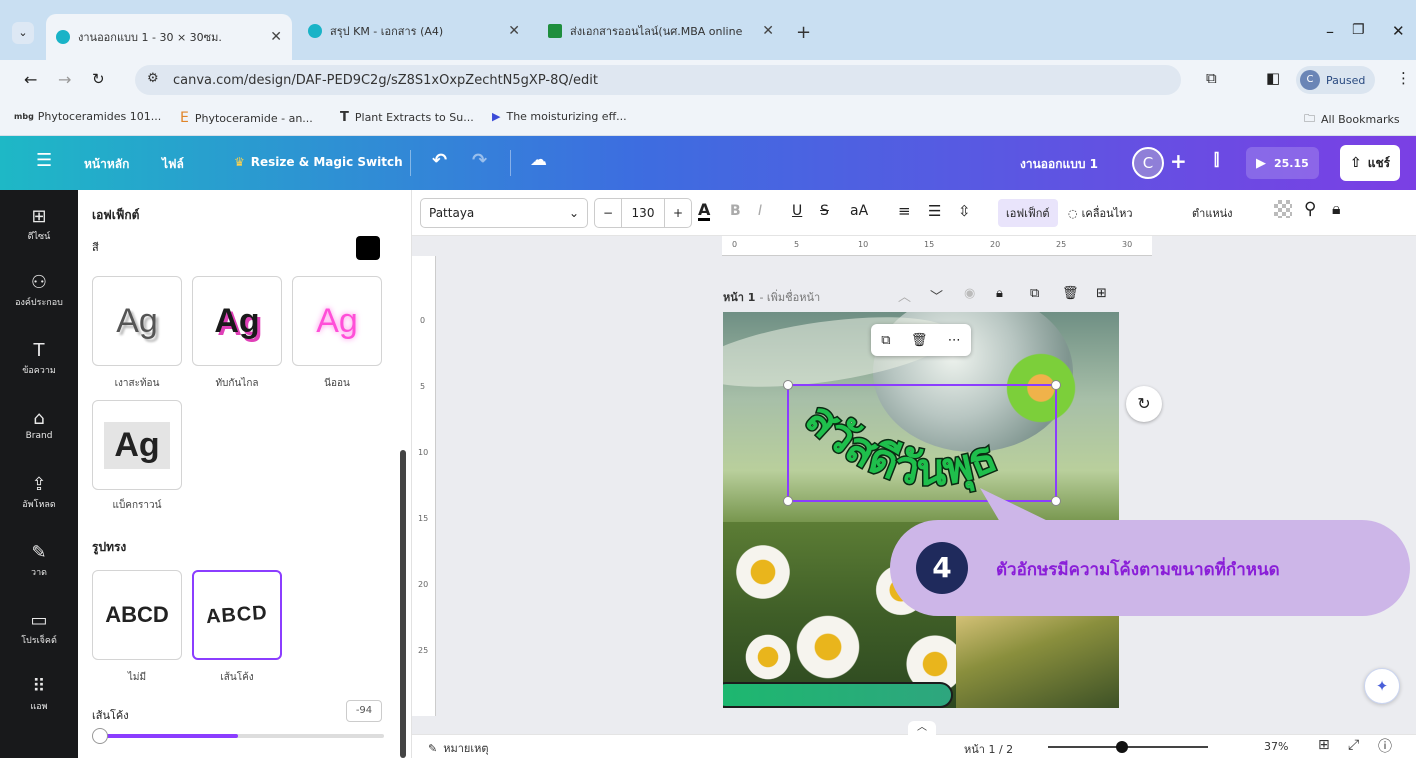  Describe the element at coordinates (458, 748) in the screenshot. I see `notes-button: ✎ หมายเหตุ` at that location.